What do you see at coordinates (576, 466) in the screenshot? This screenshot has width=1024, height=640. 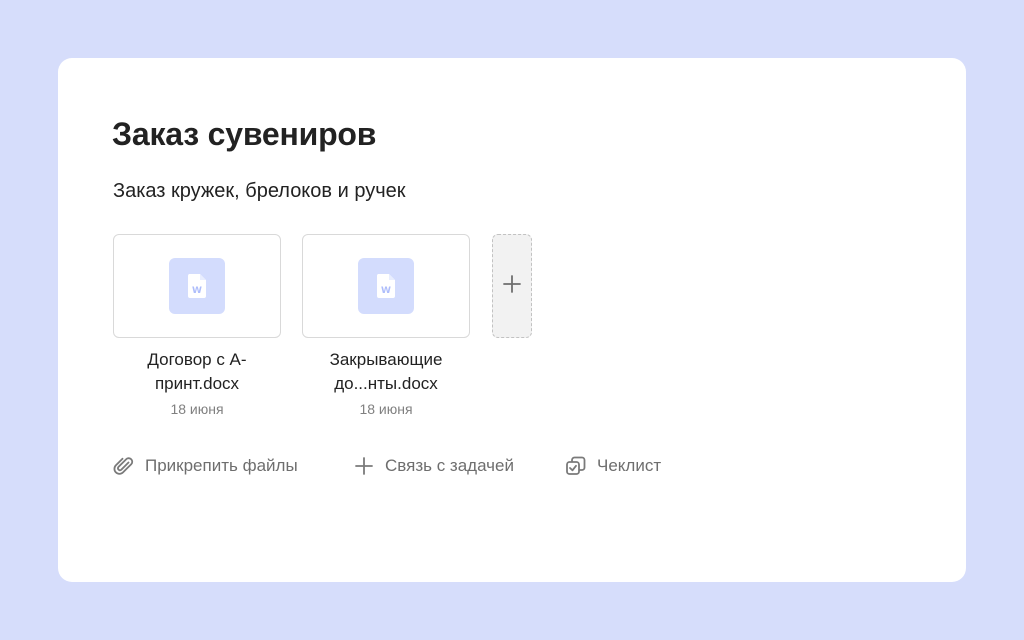 I see `checklist-icon` at bounding box center [576, 466].